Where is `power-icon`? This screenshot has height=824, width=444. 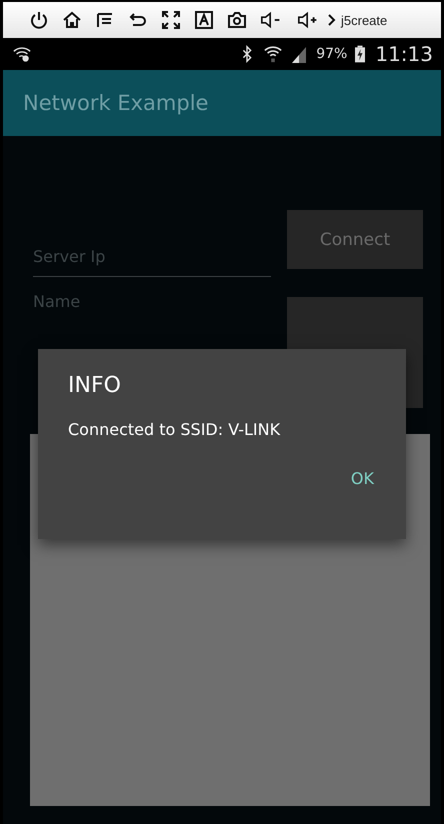
power-icon is located at coordinates (39, 20).